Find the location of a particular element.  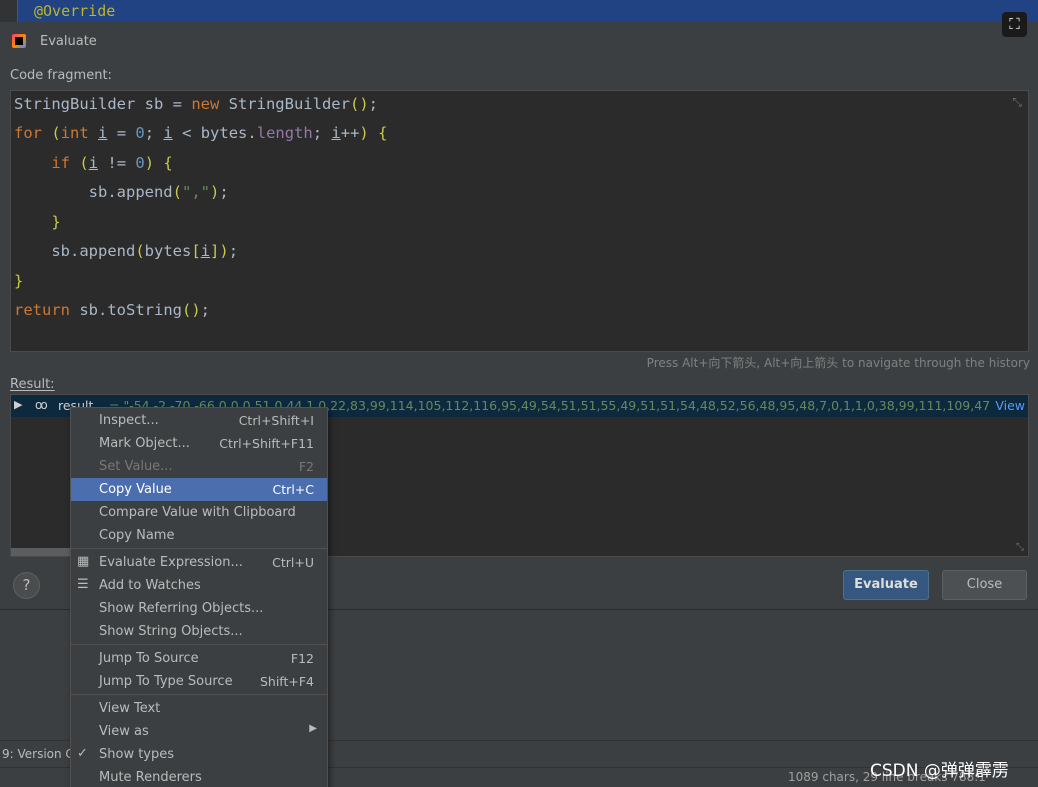

menu-item-jump-to-type-source: Jump To Type Source Shift+F4 is located at coordinates (199, 681).